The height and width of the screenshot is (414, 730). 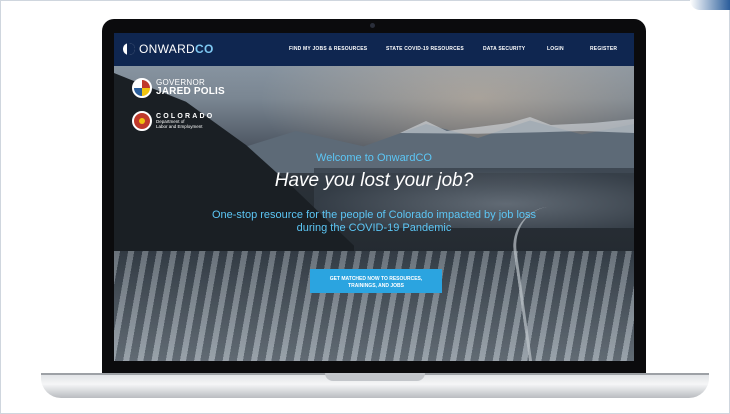 What do you see at coordinates (142, 88) in the screenshot?
I see `governor-seal-icon` at bounding box center [142, 88].